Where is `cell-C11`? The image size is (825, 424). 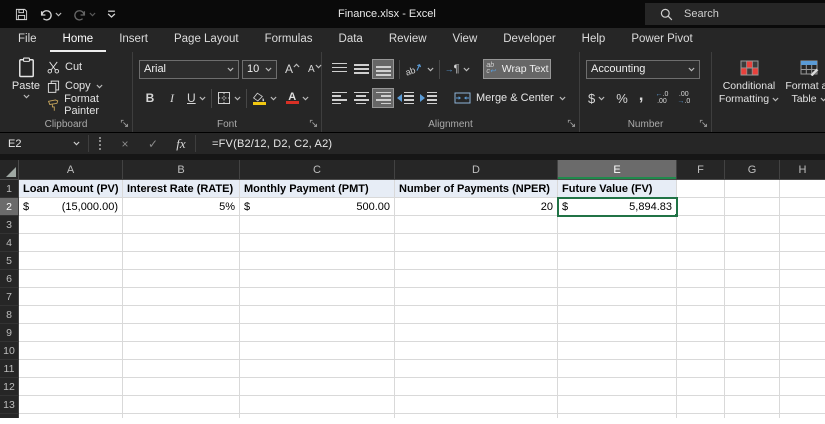
cell-C11 is located at coordinates (317, 369).